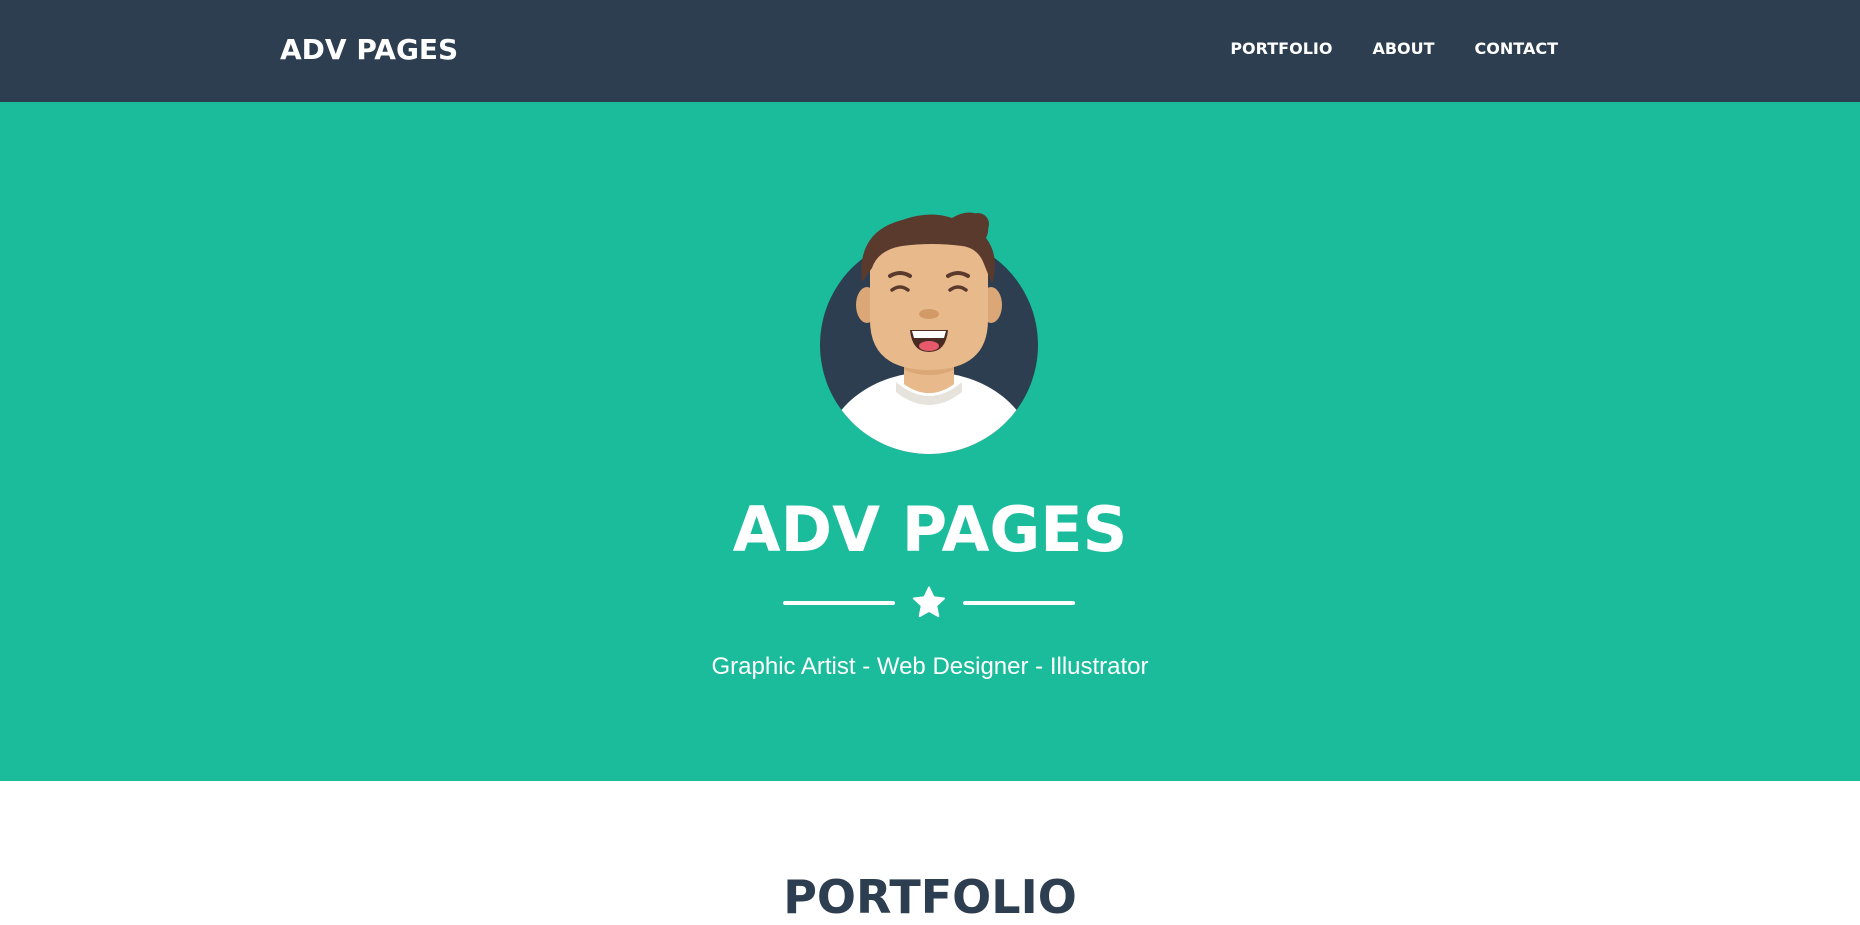 The height and width of the screenshot is (925, 1860). Describe the element at coordinates (1516, 49) in the screenshot. I see `nav-link-contact: CONTACT` at that location.